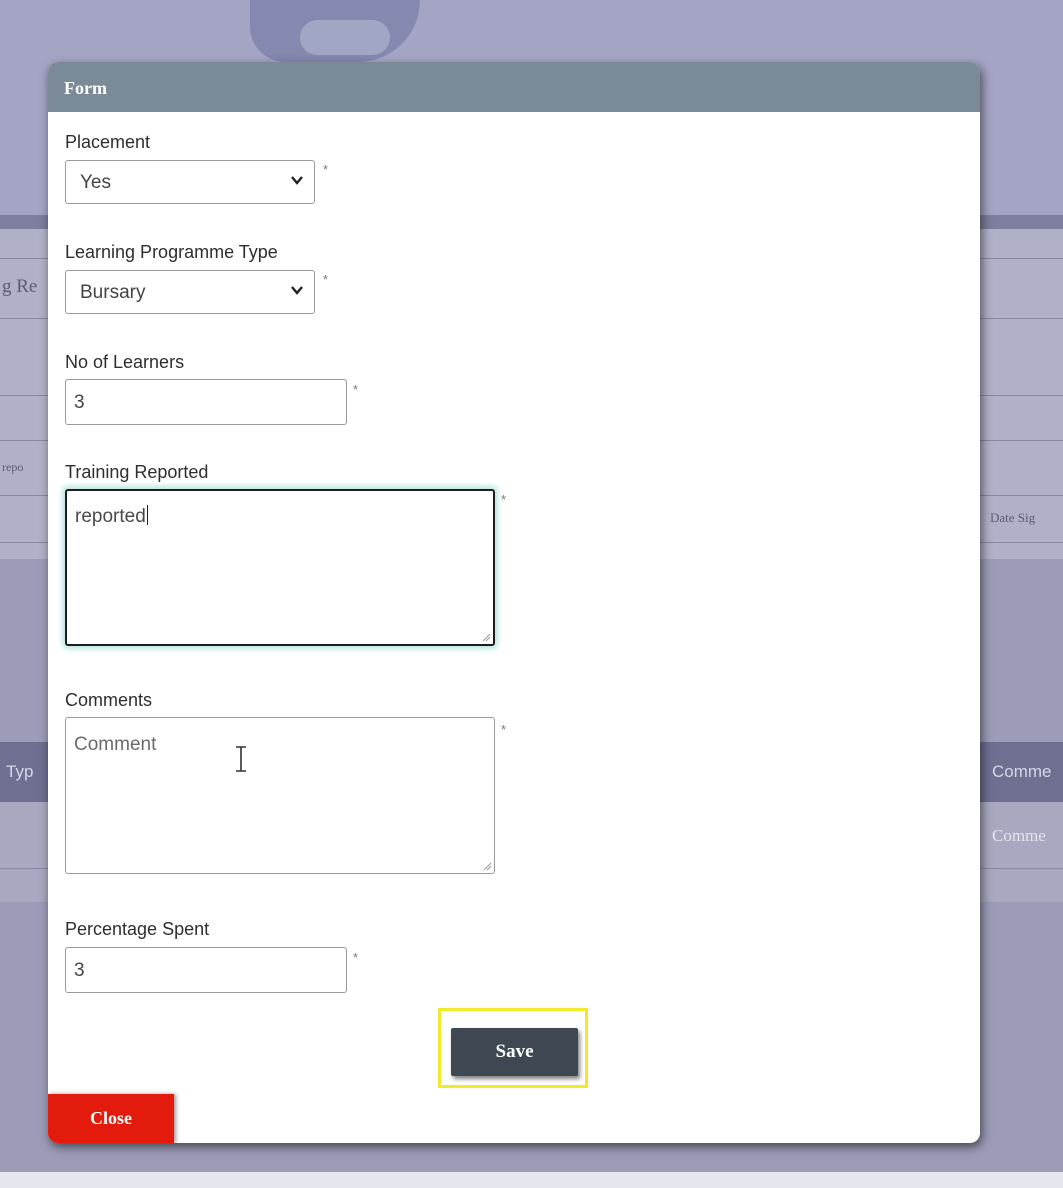 The height and width of the screenshot is (1188, 1063). Describe the element at coordinates (125, 362) in the screenshot. I see `learners-label: No of Learners` at that location.